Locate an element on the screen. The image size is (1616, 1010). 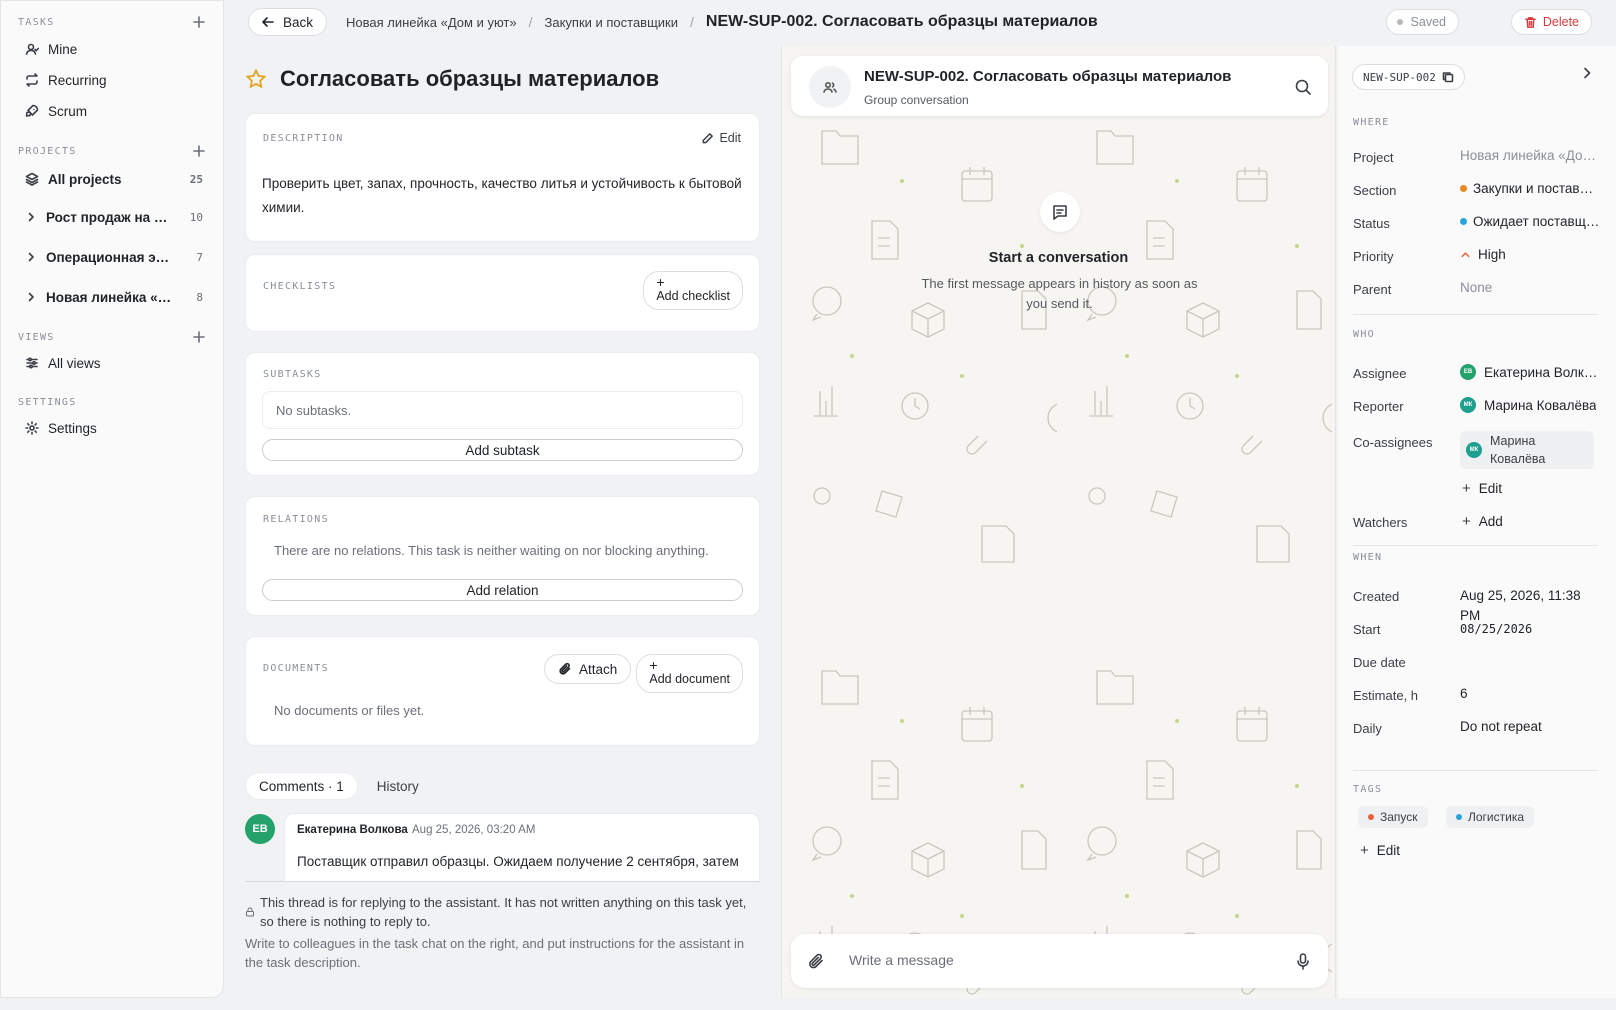
microphone-icon is located at coordinates (1303, 961).